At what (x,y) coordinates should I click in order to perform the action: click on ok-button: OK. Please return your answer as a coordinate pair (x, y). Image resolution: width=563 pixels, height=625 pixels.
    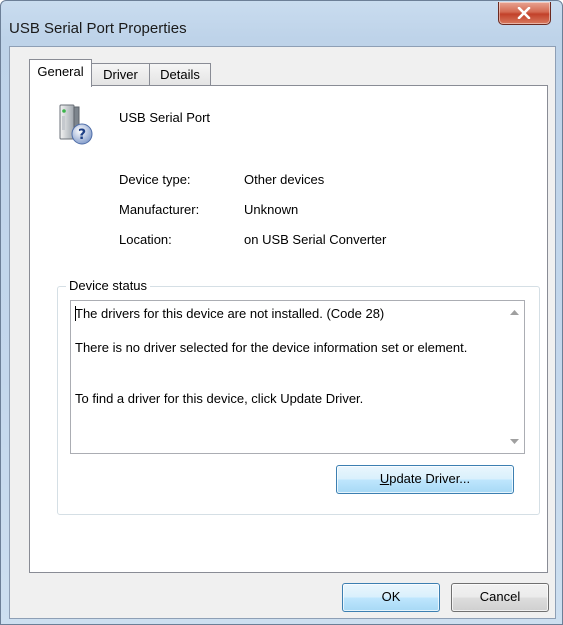
    Looking at the image, I should click on (391, 597).